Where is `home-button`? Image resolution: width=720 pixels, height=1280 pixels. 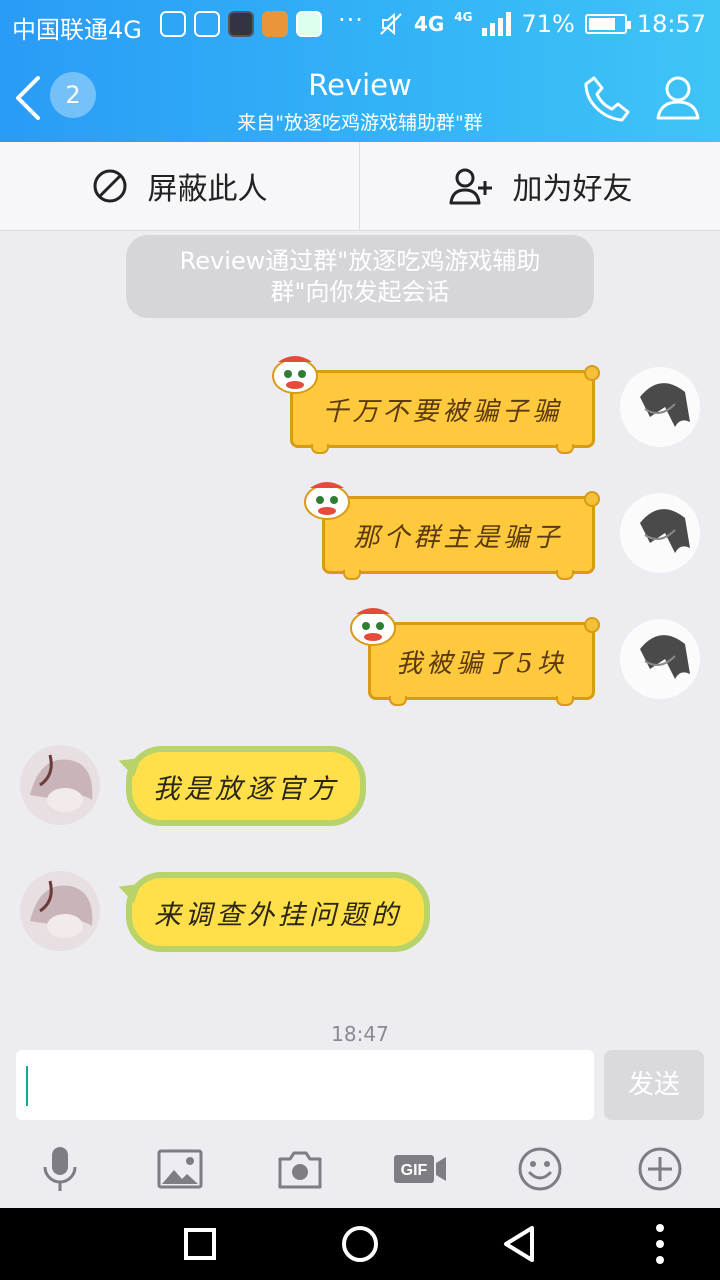 home-button is located at coordinates (360, 1244).